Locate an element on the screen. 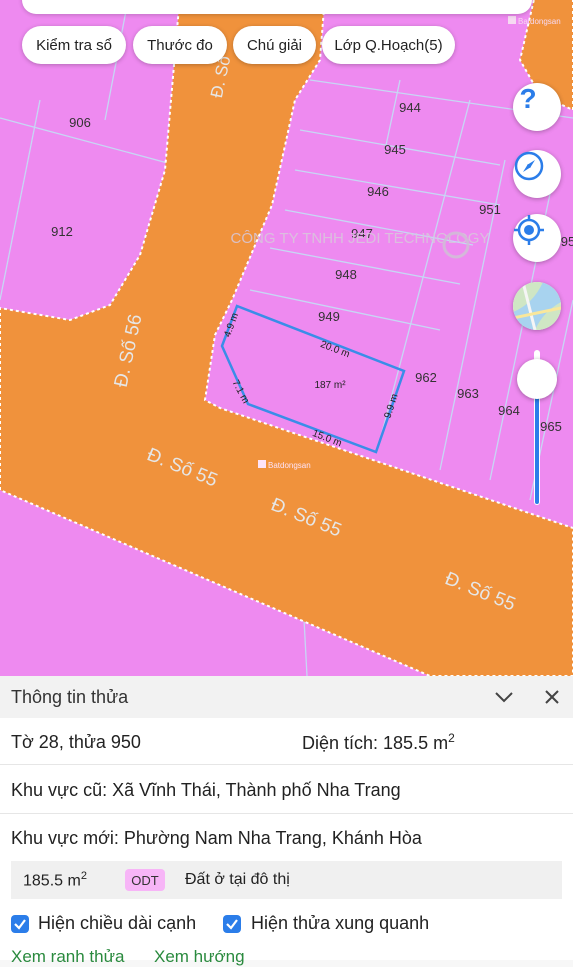 The height and width of the screenshot is (967, 573). crosshair-icon is located at coordinates (529, 230).